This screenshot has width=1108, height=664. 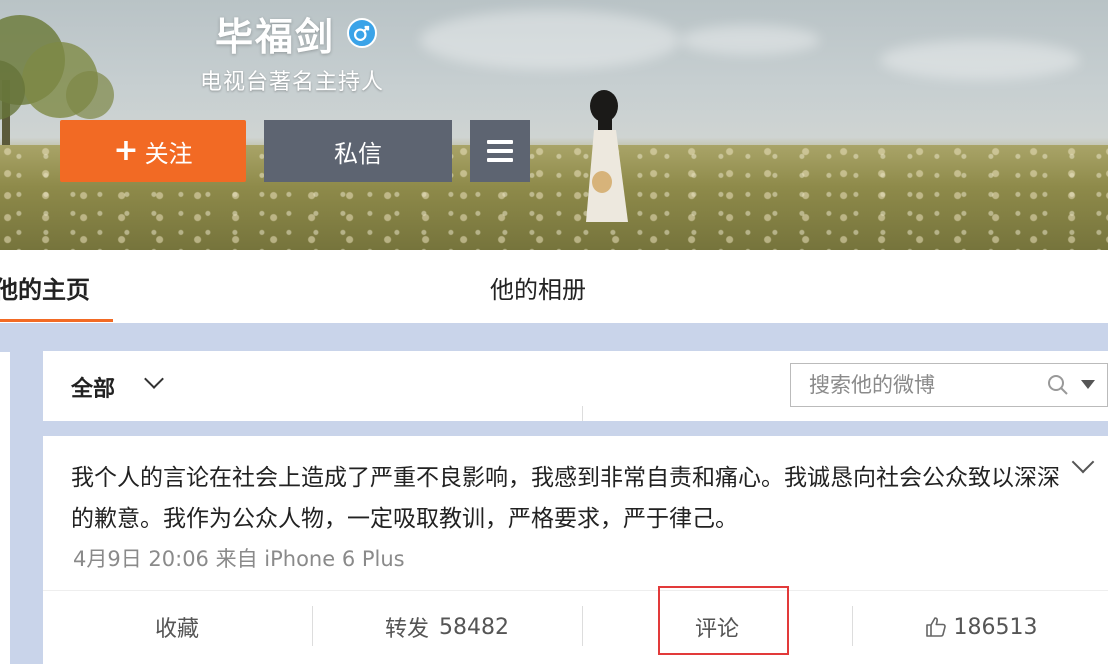 What do you see at coordinates (5, 508) in the screenshot?
I see `left-column-edge` at bounding box center [5, 508].